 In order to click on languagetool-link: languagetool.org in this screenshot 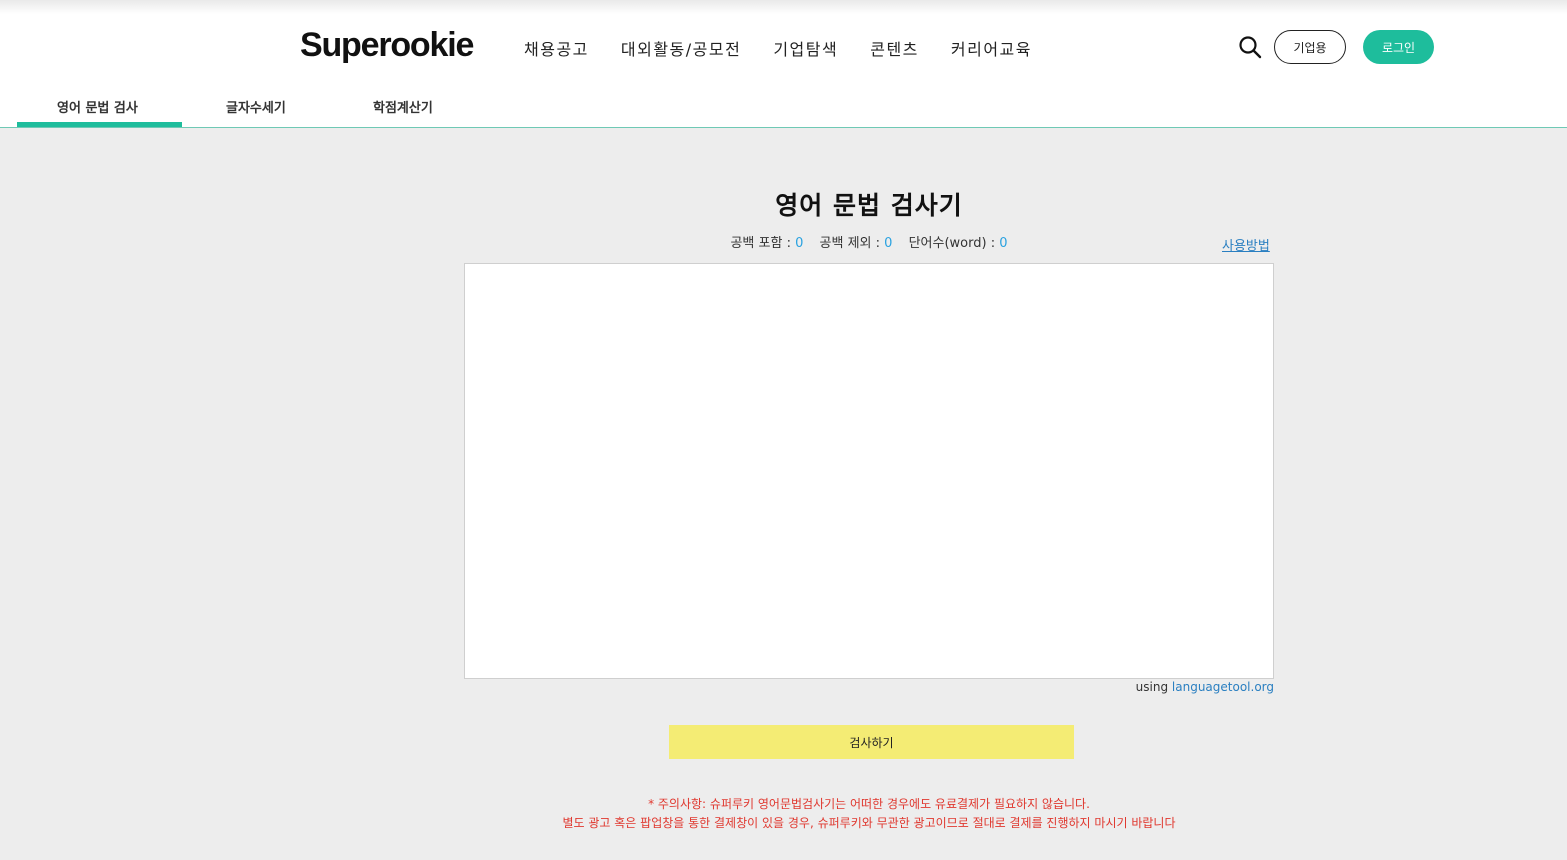, I will do `click(1223, 687)`.